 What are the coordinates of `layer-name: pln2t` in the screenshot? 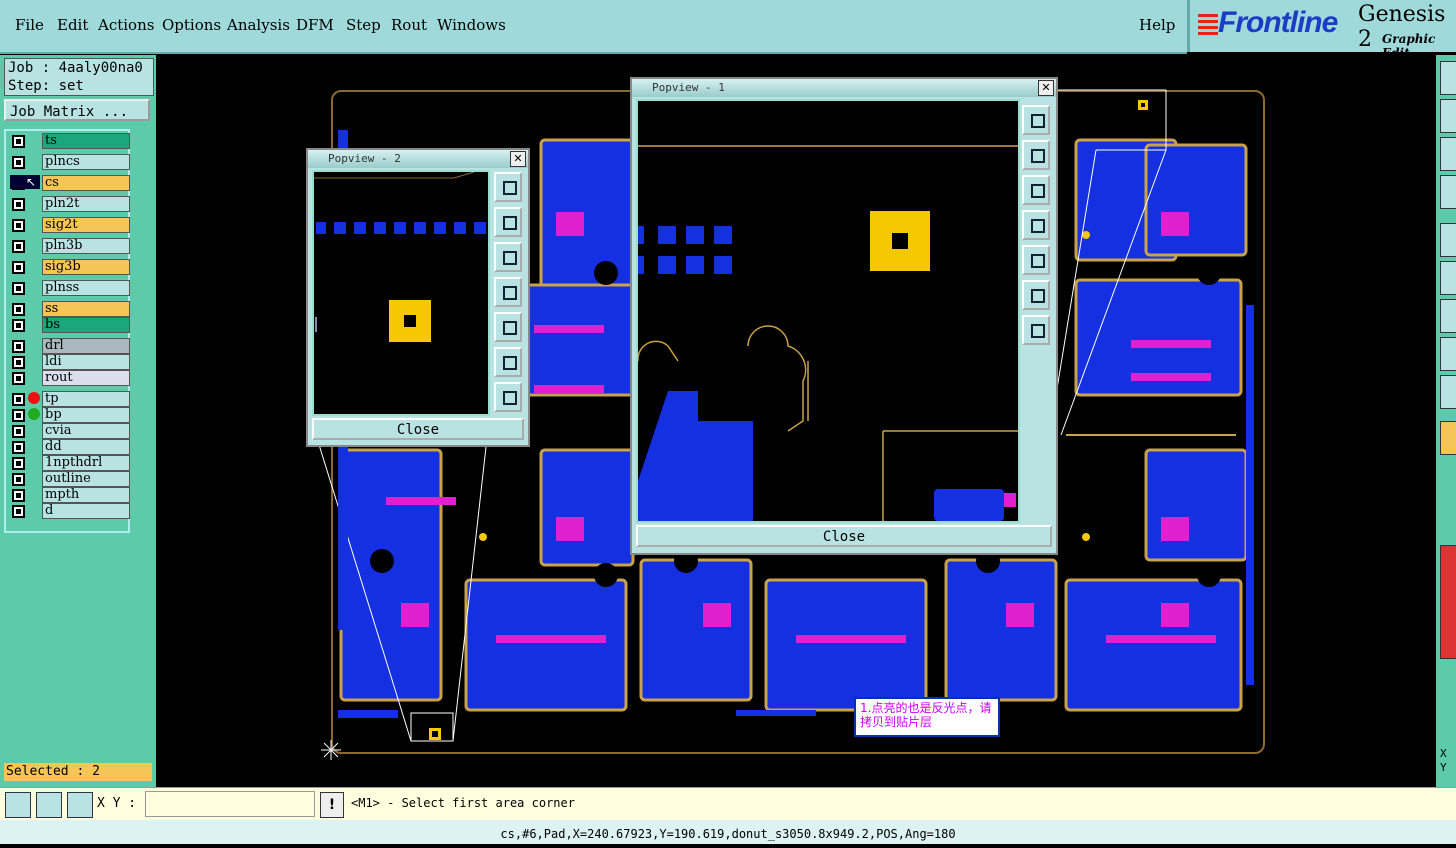 It's located at (86, 204).